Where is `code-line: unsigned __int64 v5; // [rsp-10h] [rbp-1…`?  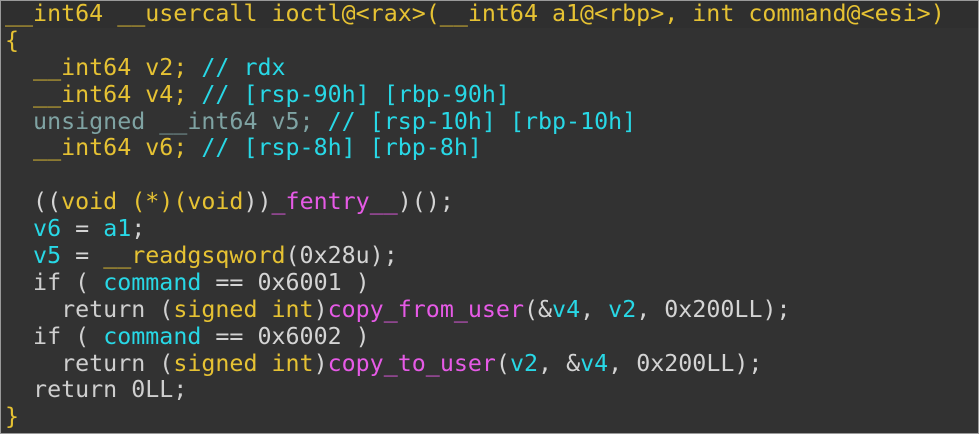 code-line: unsigned __int64 v5; // [rsp-10h] [rbp-1… is located at coordinates (489, 122).